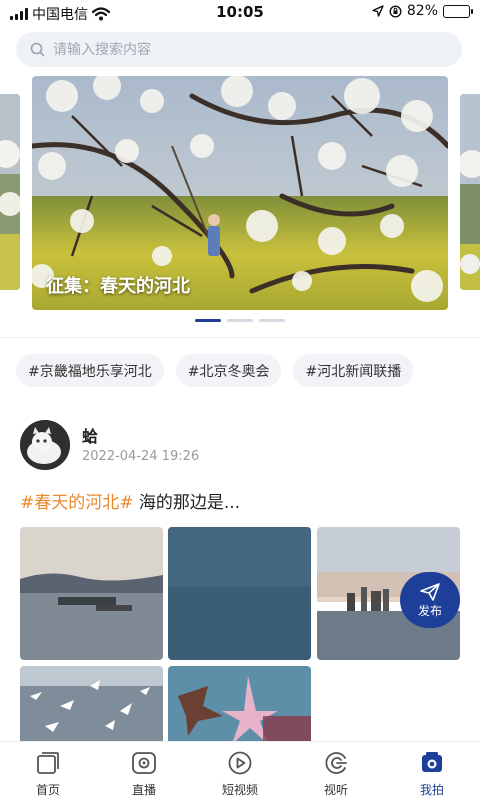  I want to click on post-timestamp: 2022-04-24 19:26, so click(141, 456).